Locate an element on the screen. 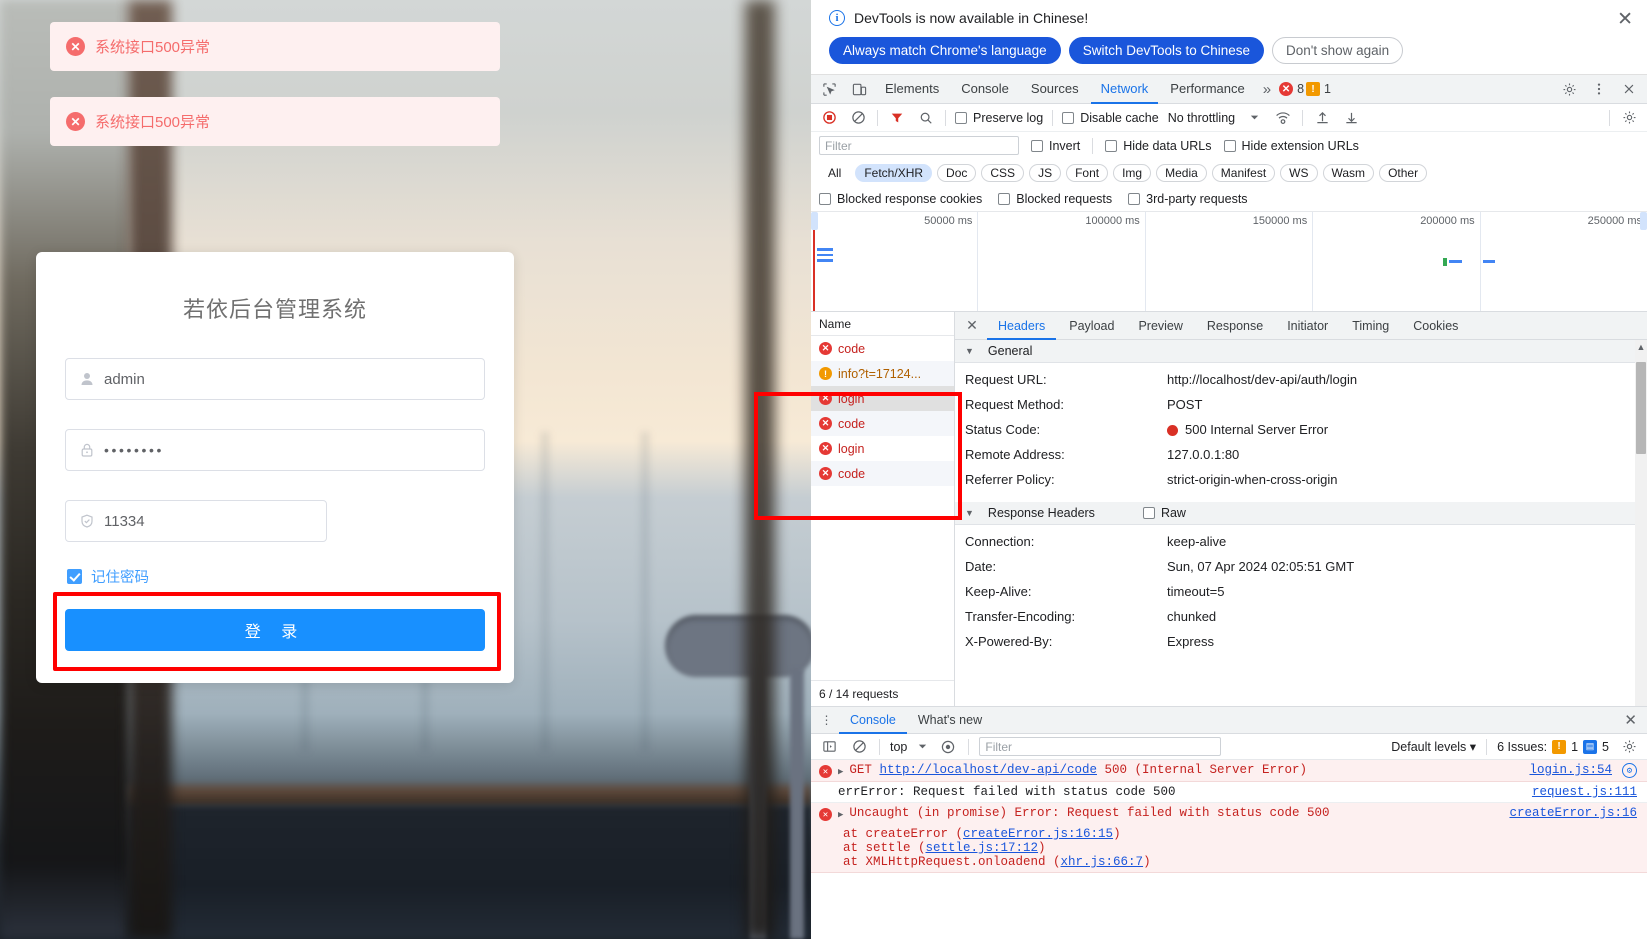  console-msg-link: http://localhost/dev-api/code is located at coordinates (988, 770).